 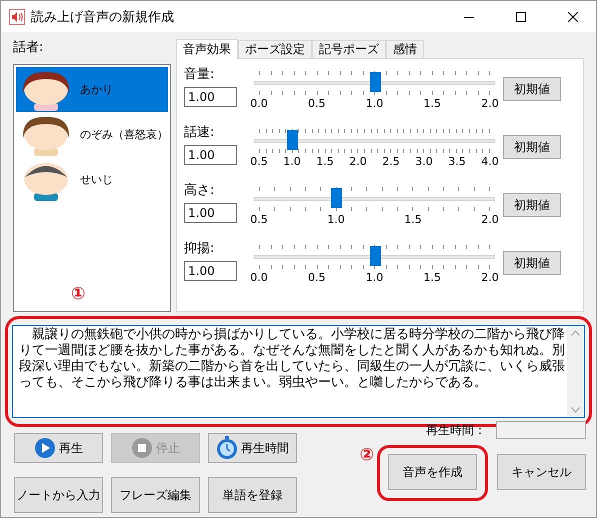 What do you see at coordinates (575, 333) in the screenshot?
I see `scroll-up-icon` at bounding box center [575, 333].